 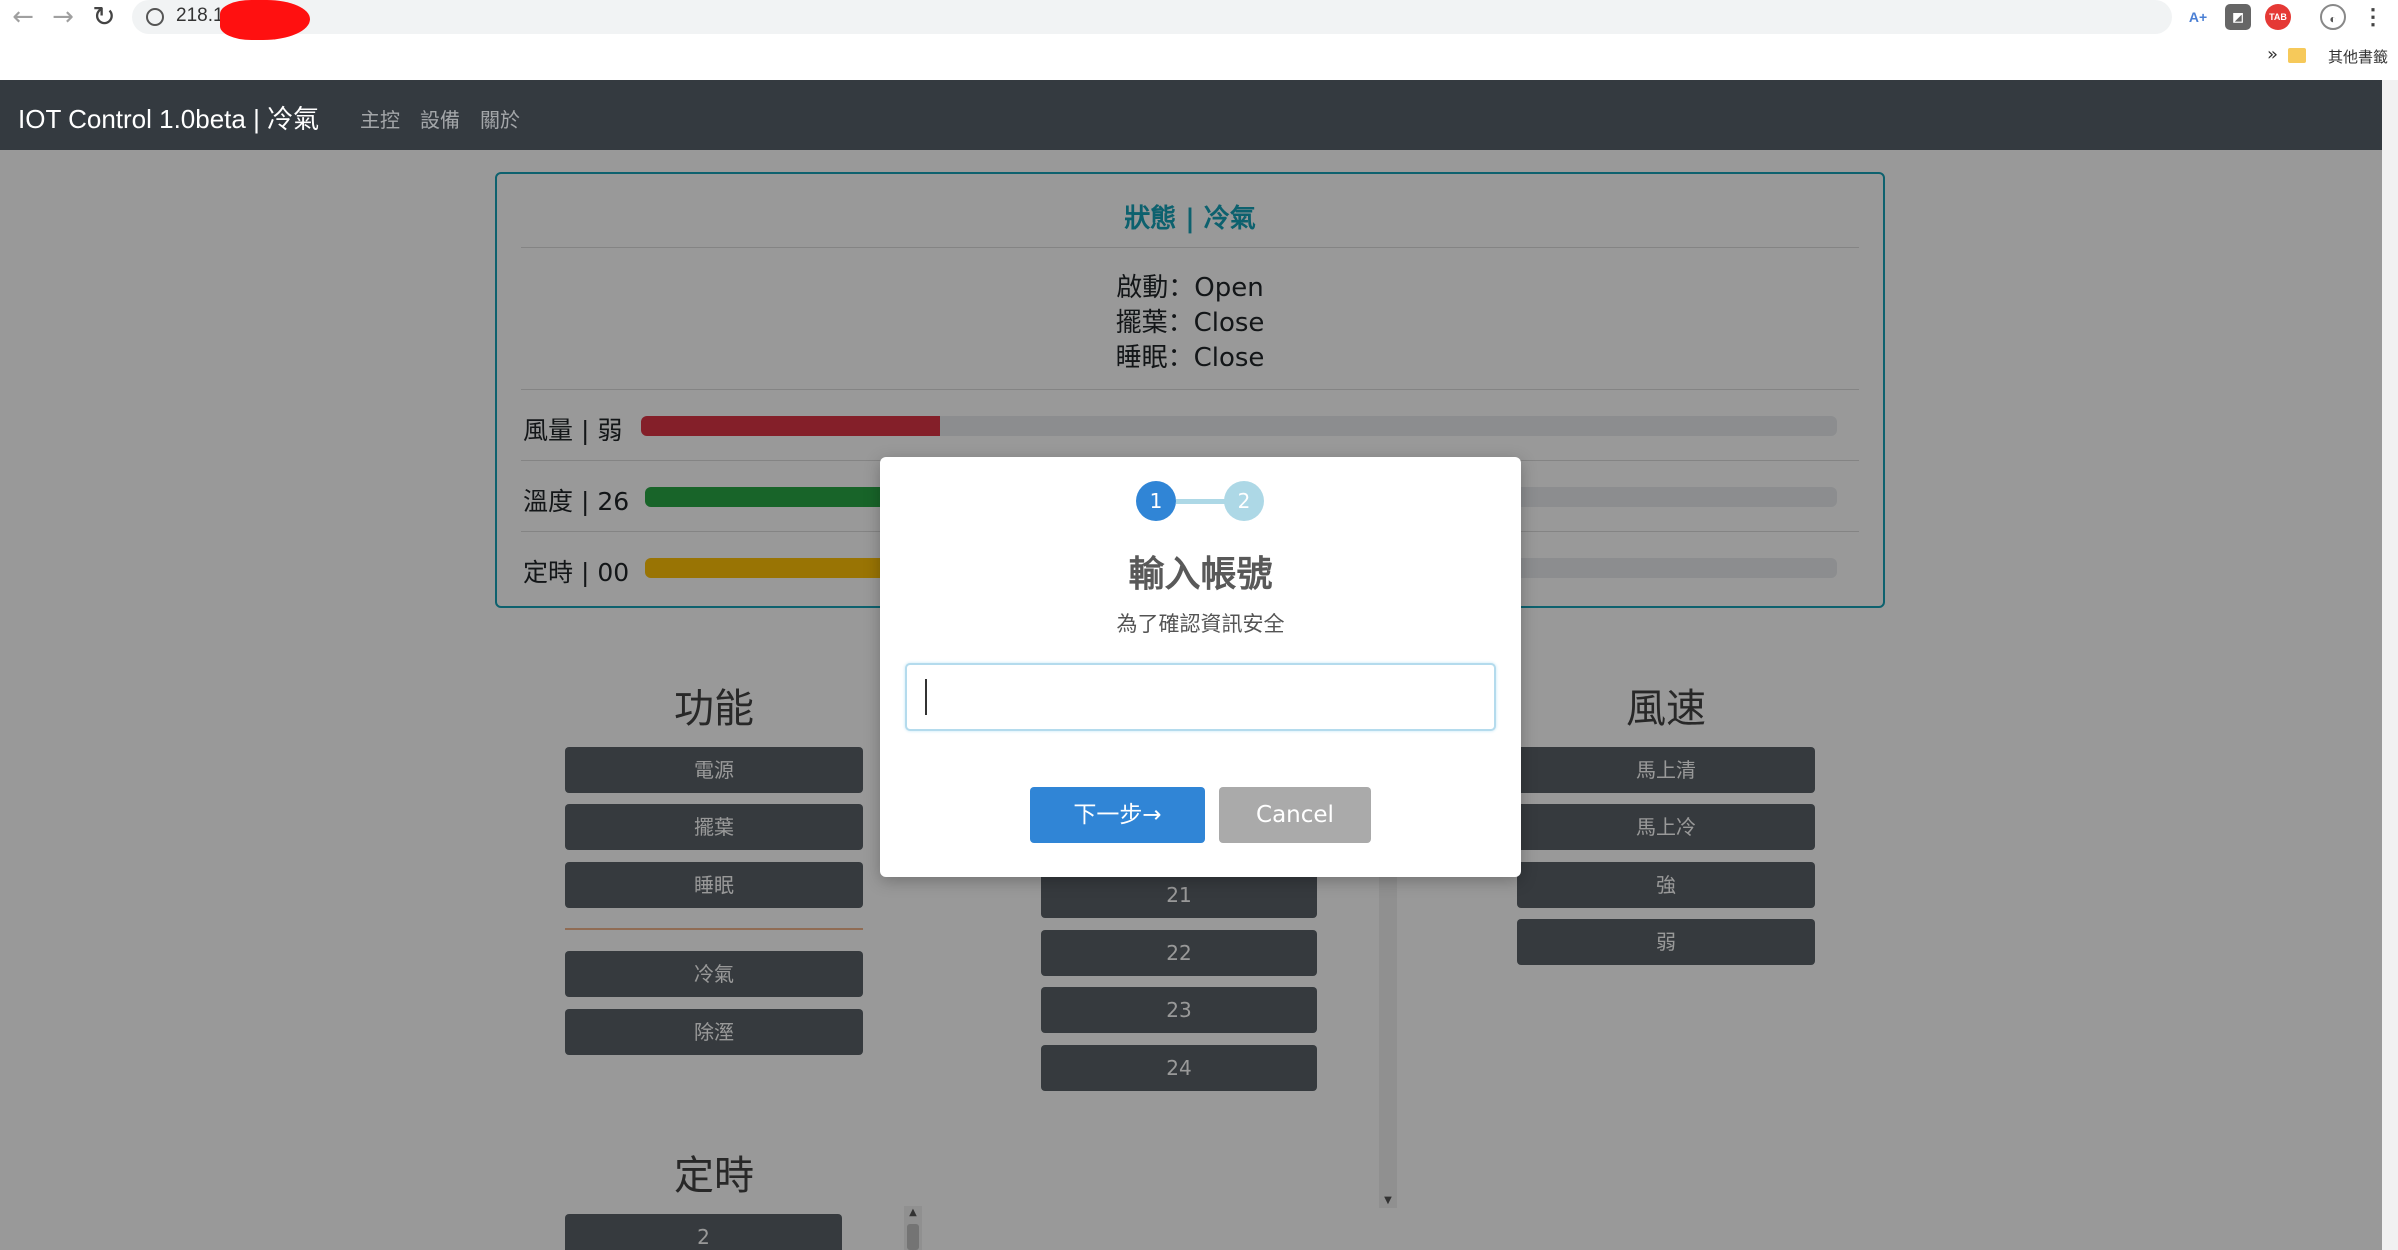 What do you see at coordinates (1244, 501) in the screenshot?
I see `step-2-indicator: 2` at bounding box center [1244, 501].